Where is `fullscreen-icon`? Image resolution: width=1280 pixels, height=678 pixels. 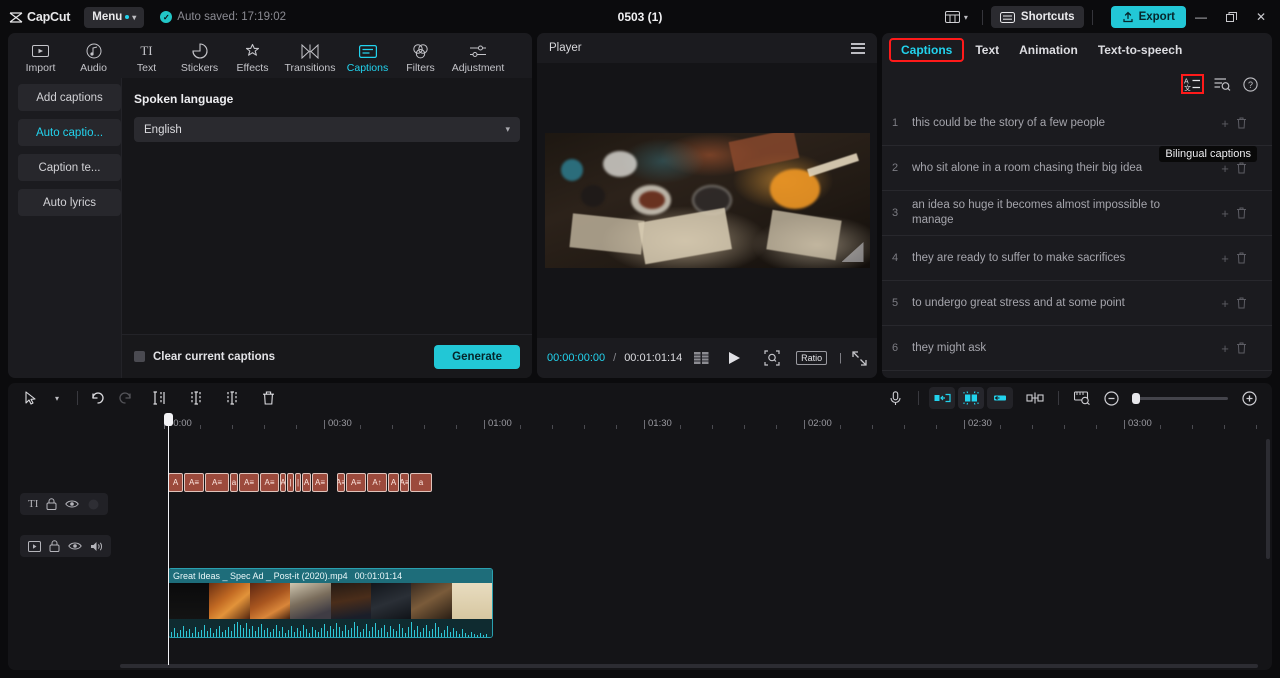 fullscreen-icon is located at coordinates (859, 358).